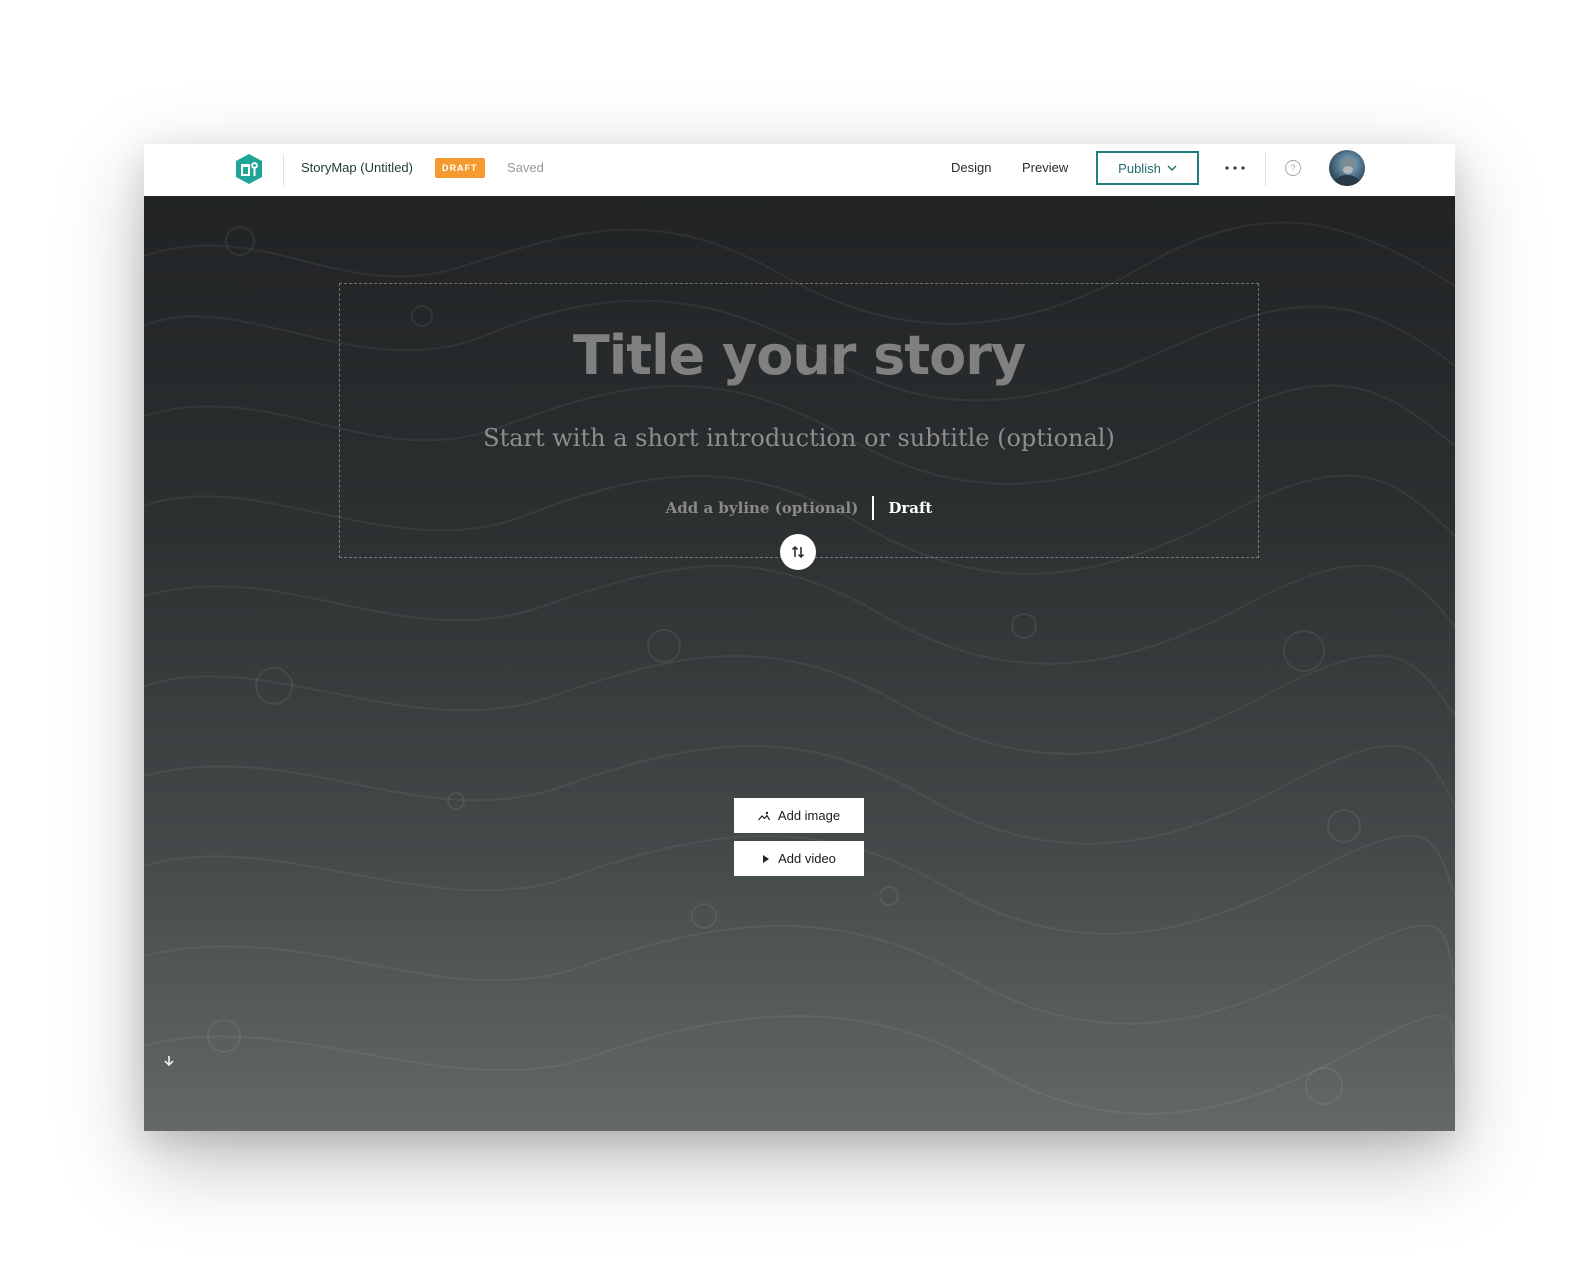  Describe the element at coordinates (1139, 168) in the screenshot. I see `publish-label: Publish` at that location.